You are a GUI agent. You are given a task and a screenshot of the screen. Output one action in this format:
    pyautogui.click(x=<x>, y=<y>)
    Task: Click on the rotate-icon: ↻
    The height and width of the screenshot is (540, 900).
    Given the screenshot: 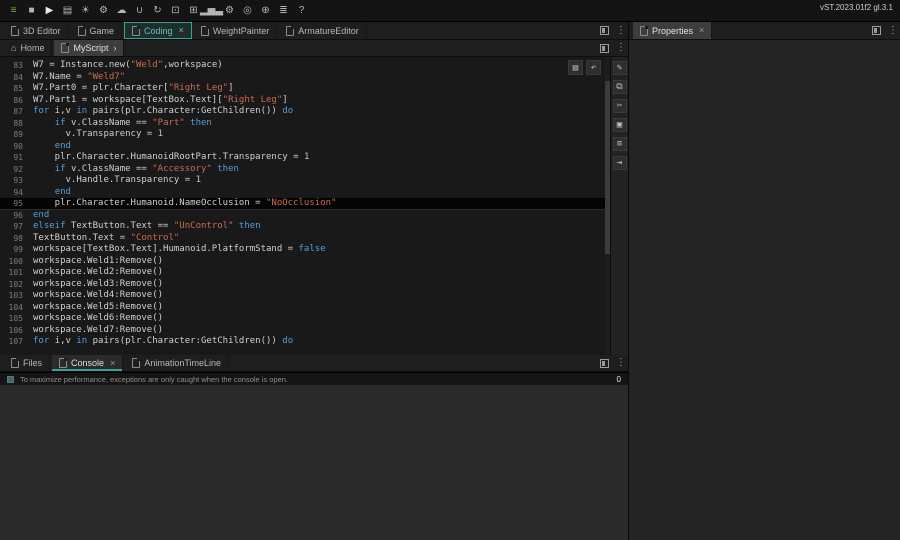 What is the action you would take?
    pyautogui.click(x=157, y=10)
    